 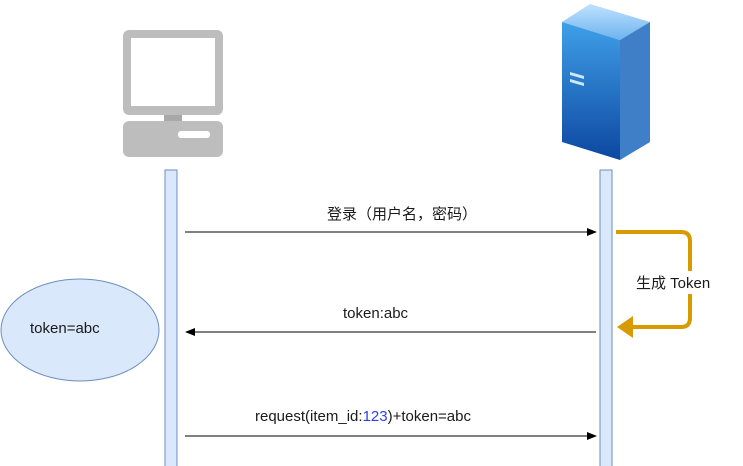 I want to click on request-suffix: )+token=abc, so click(x=429, y=416).